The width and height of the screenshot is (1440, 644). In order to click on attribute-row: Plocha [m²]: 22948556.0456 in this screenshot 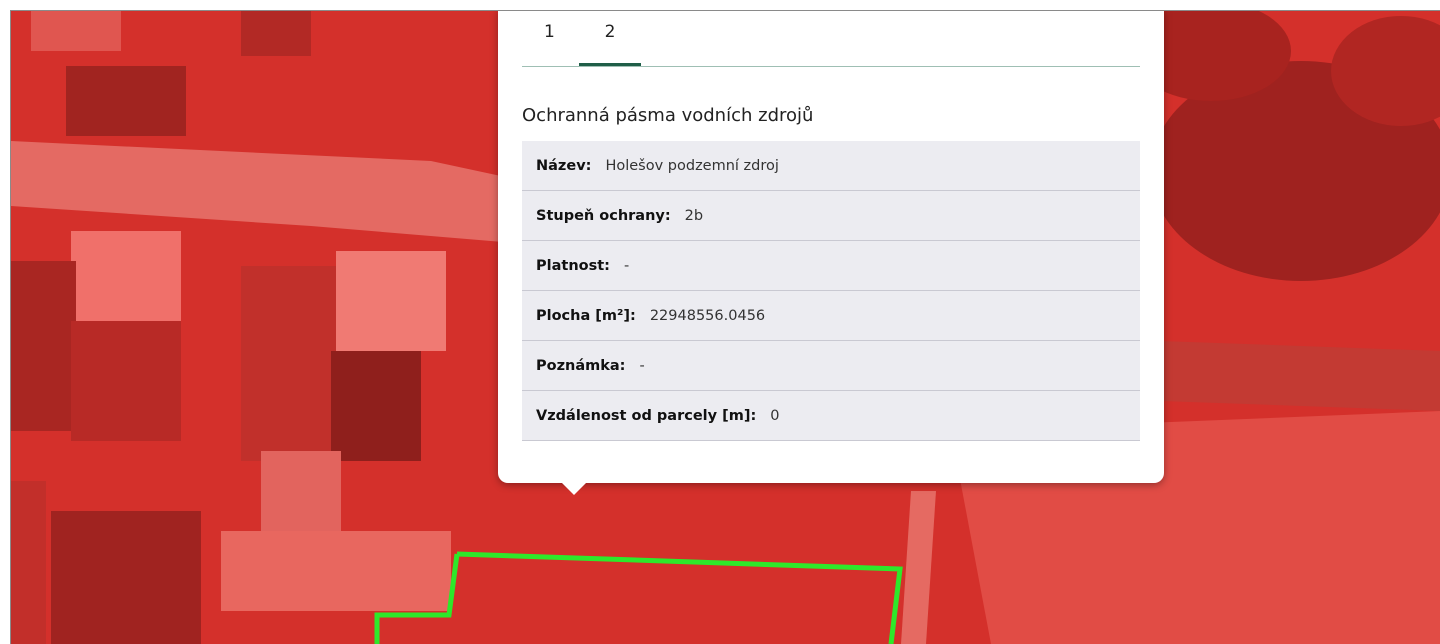, I will do `click(831, 316)`.